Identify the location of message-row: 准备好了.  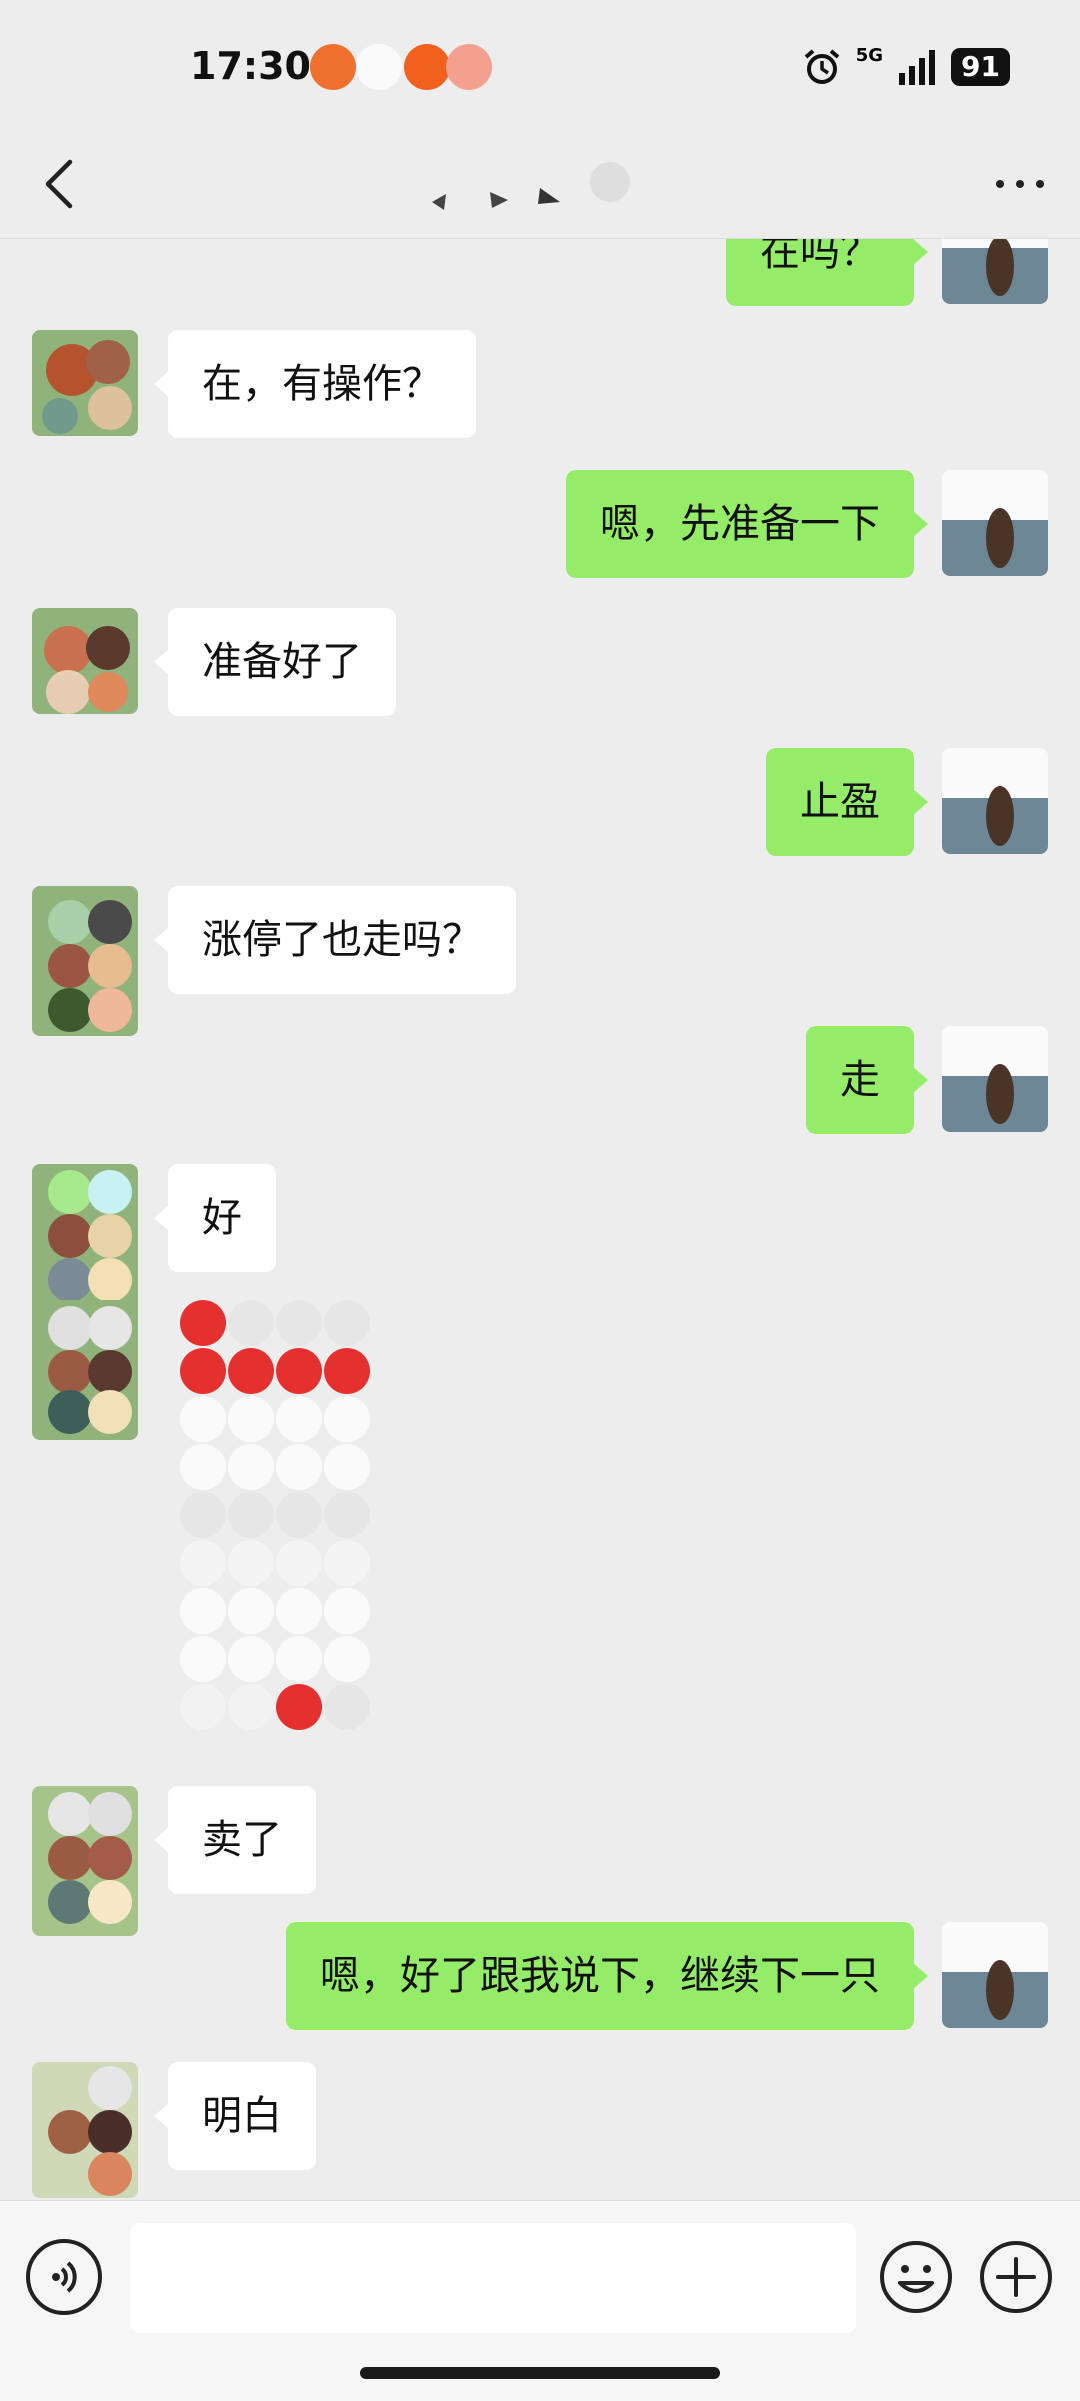
(540, 663).